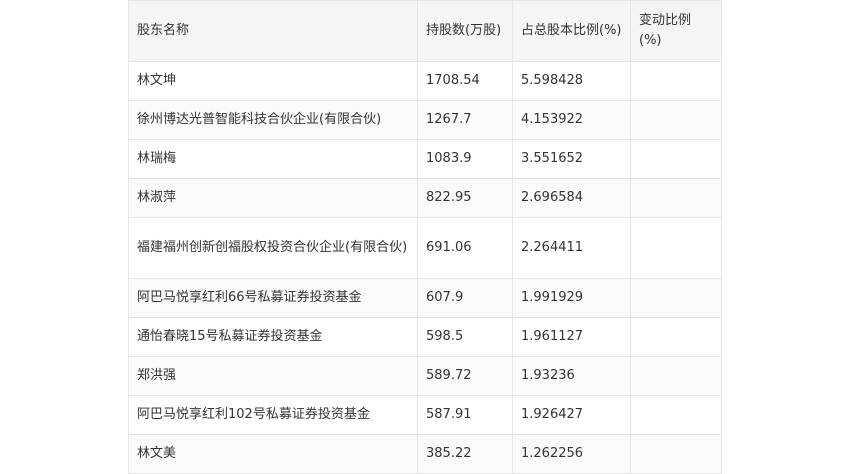  Describe the element at coordinates (465, 31) in the screenshot. I see `header-shares: 持股数(万股)` at that location.